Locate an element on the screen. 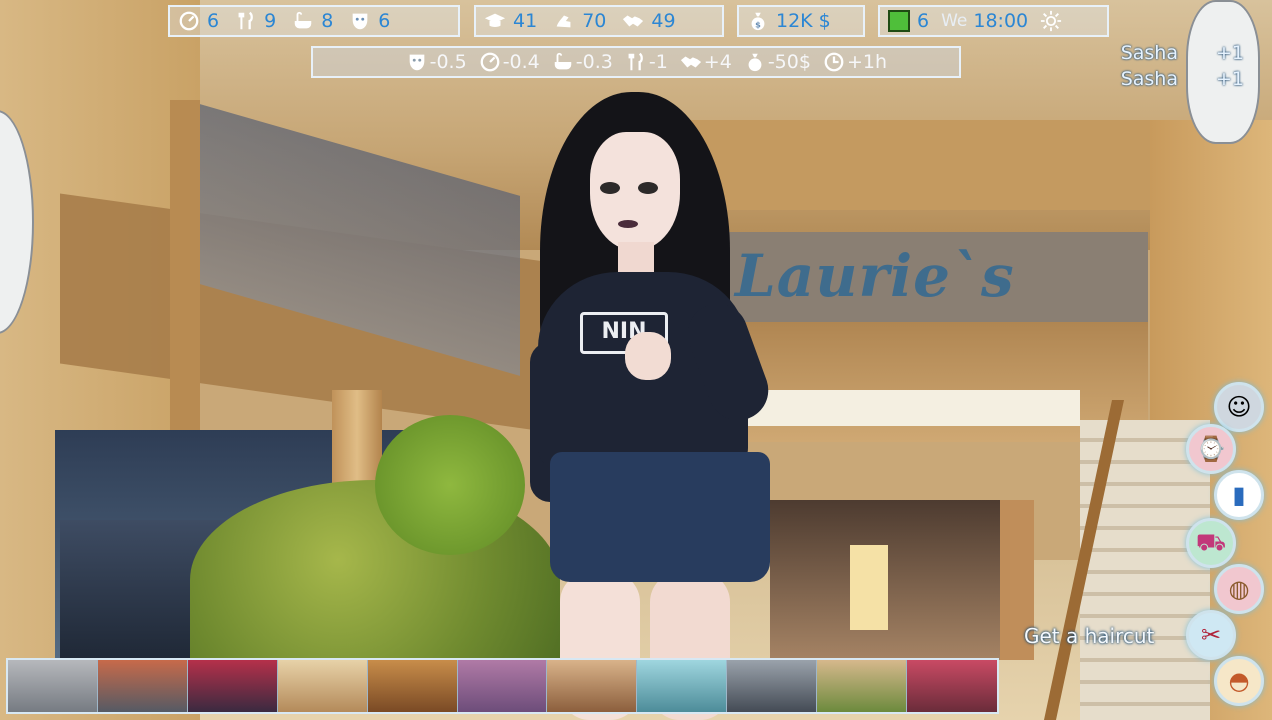 The image size is (1272, 720). character-hand is located at coordinates (648, 356).